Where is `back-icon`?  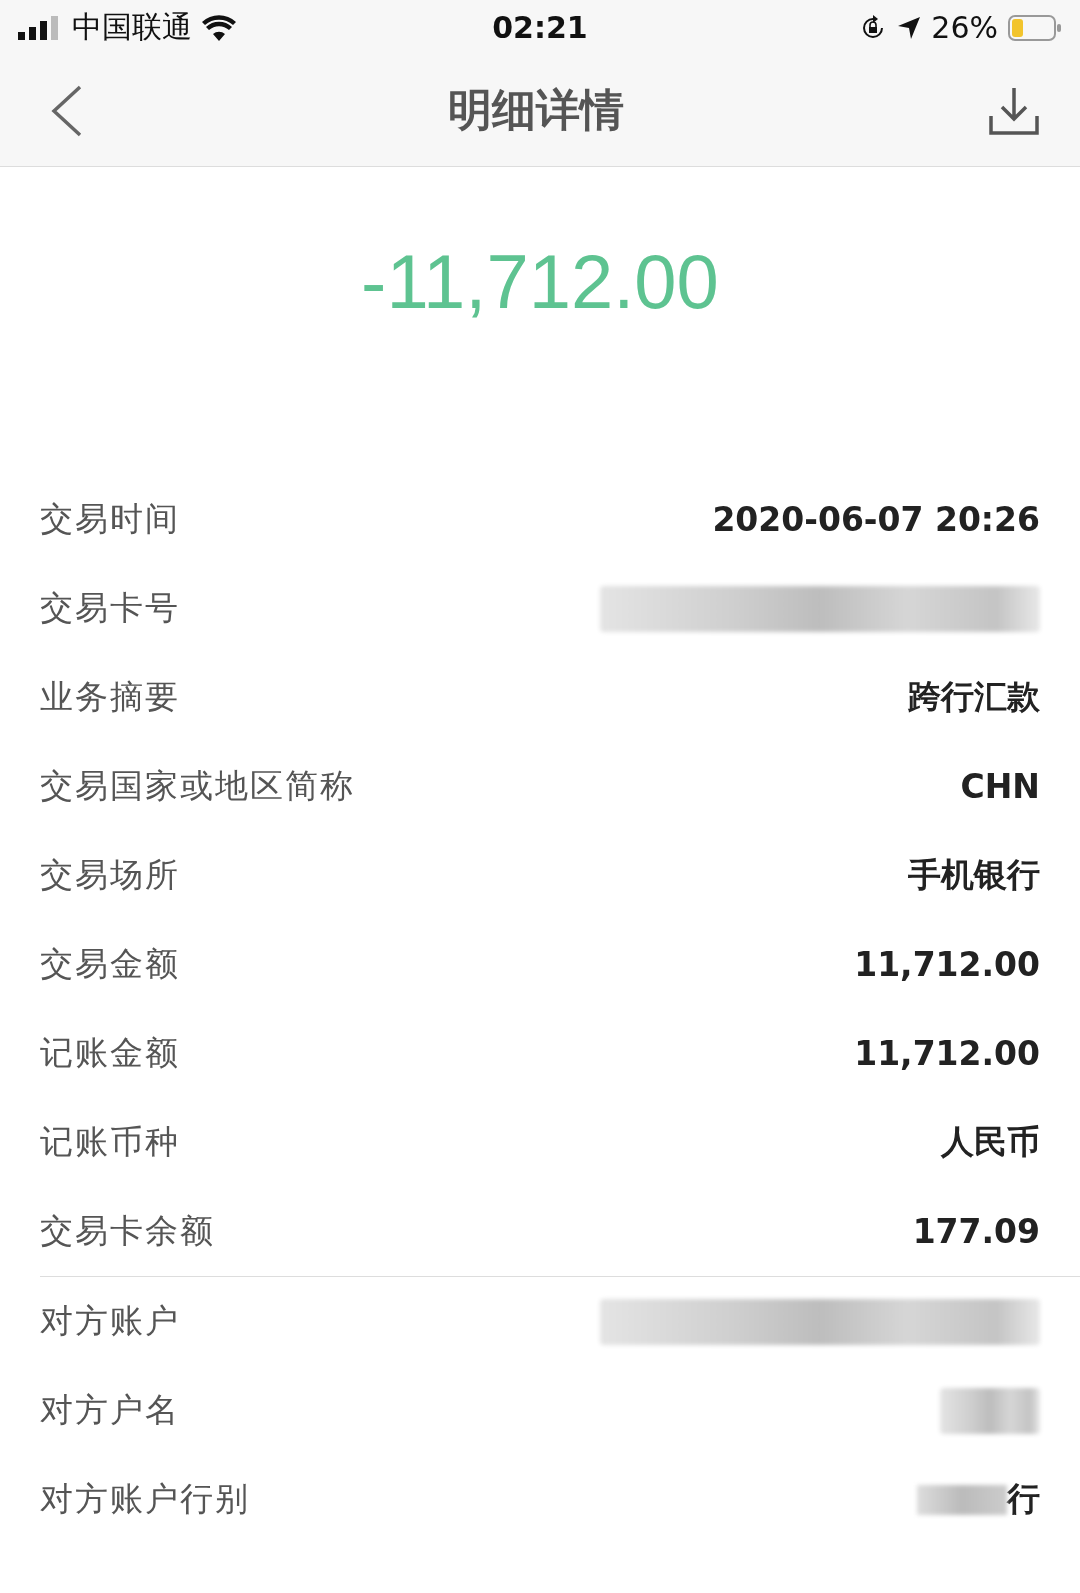
back-icon is located at coordinates (67, 110).